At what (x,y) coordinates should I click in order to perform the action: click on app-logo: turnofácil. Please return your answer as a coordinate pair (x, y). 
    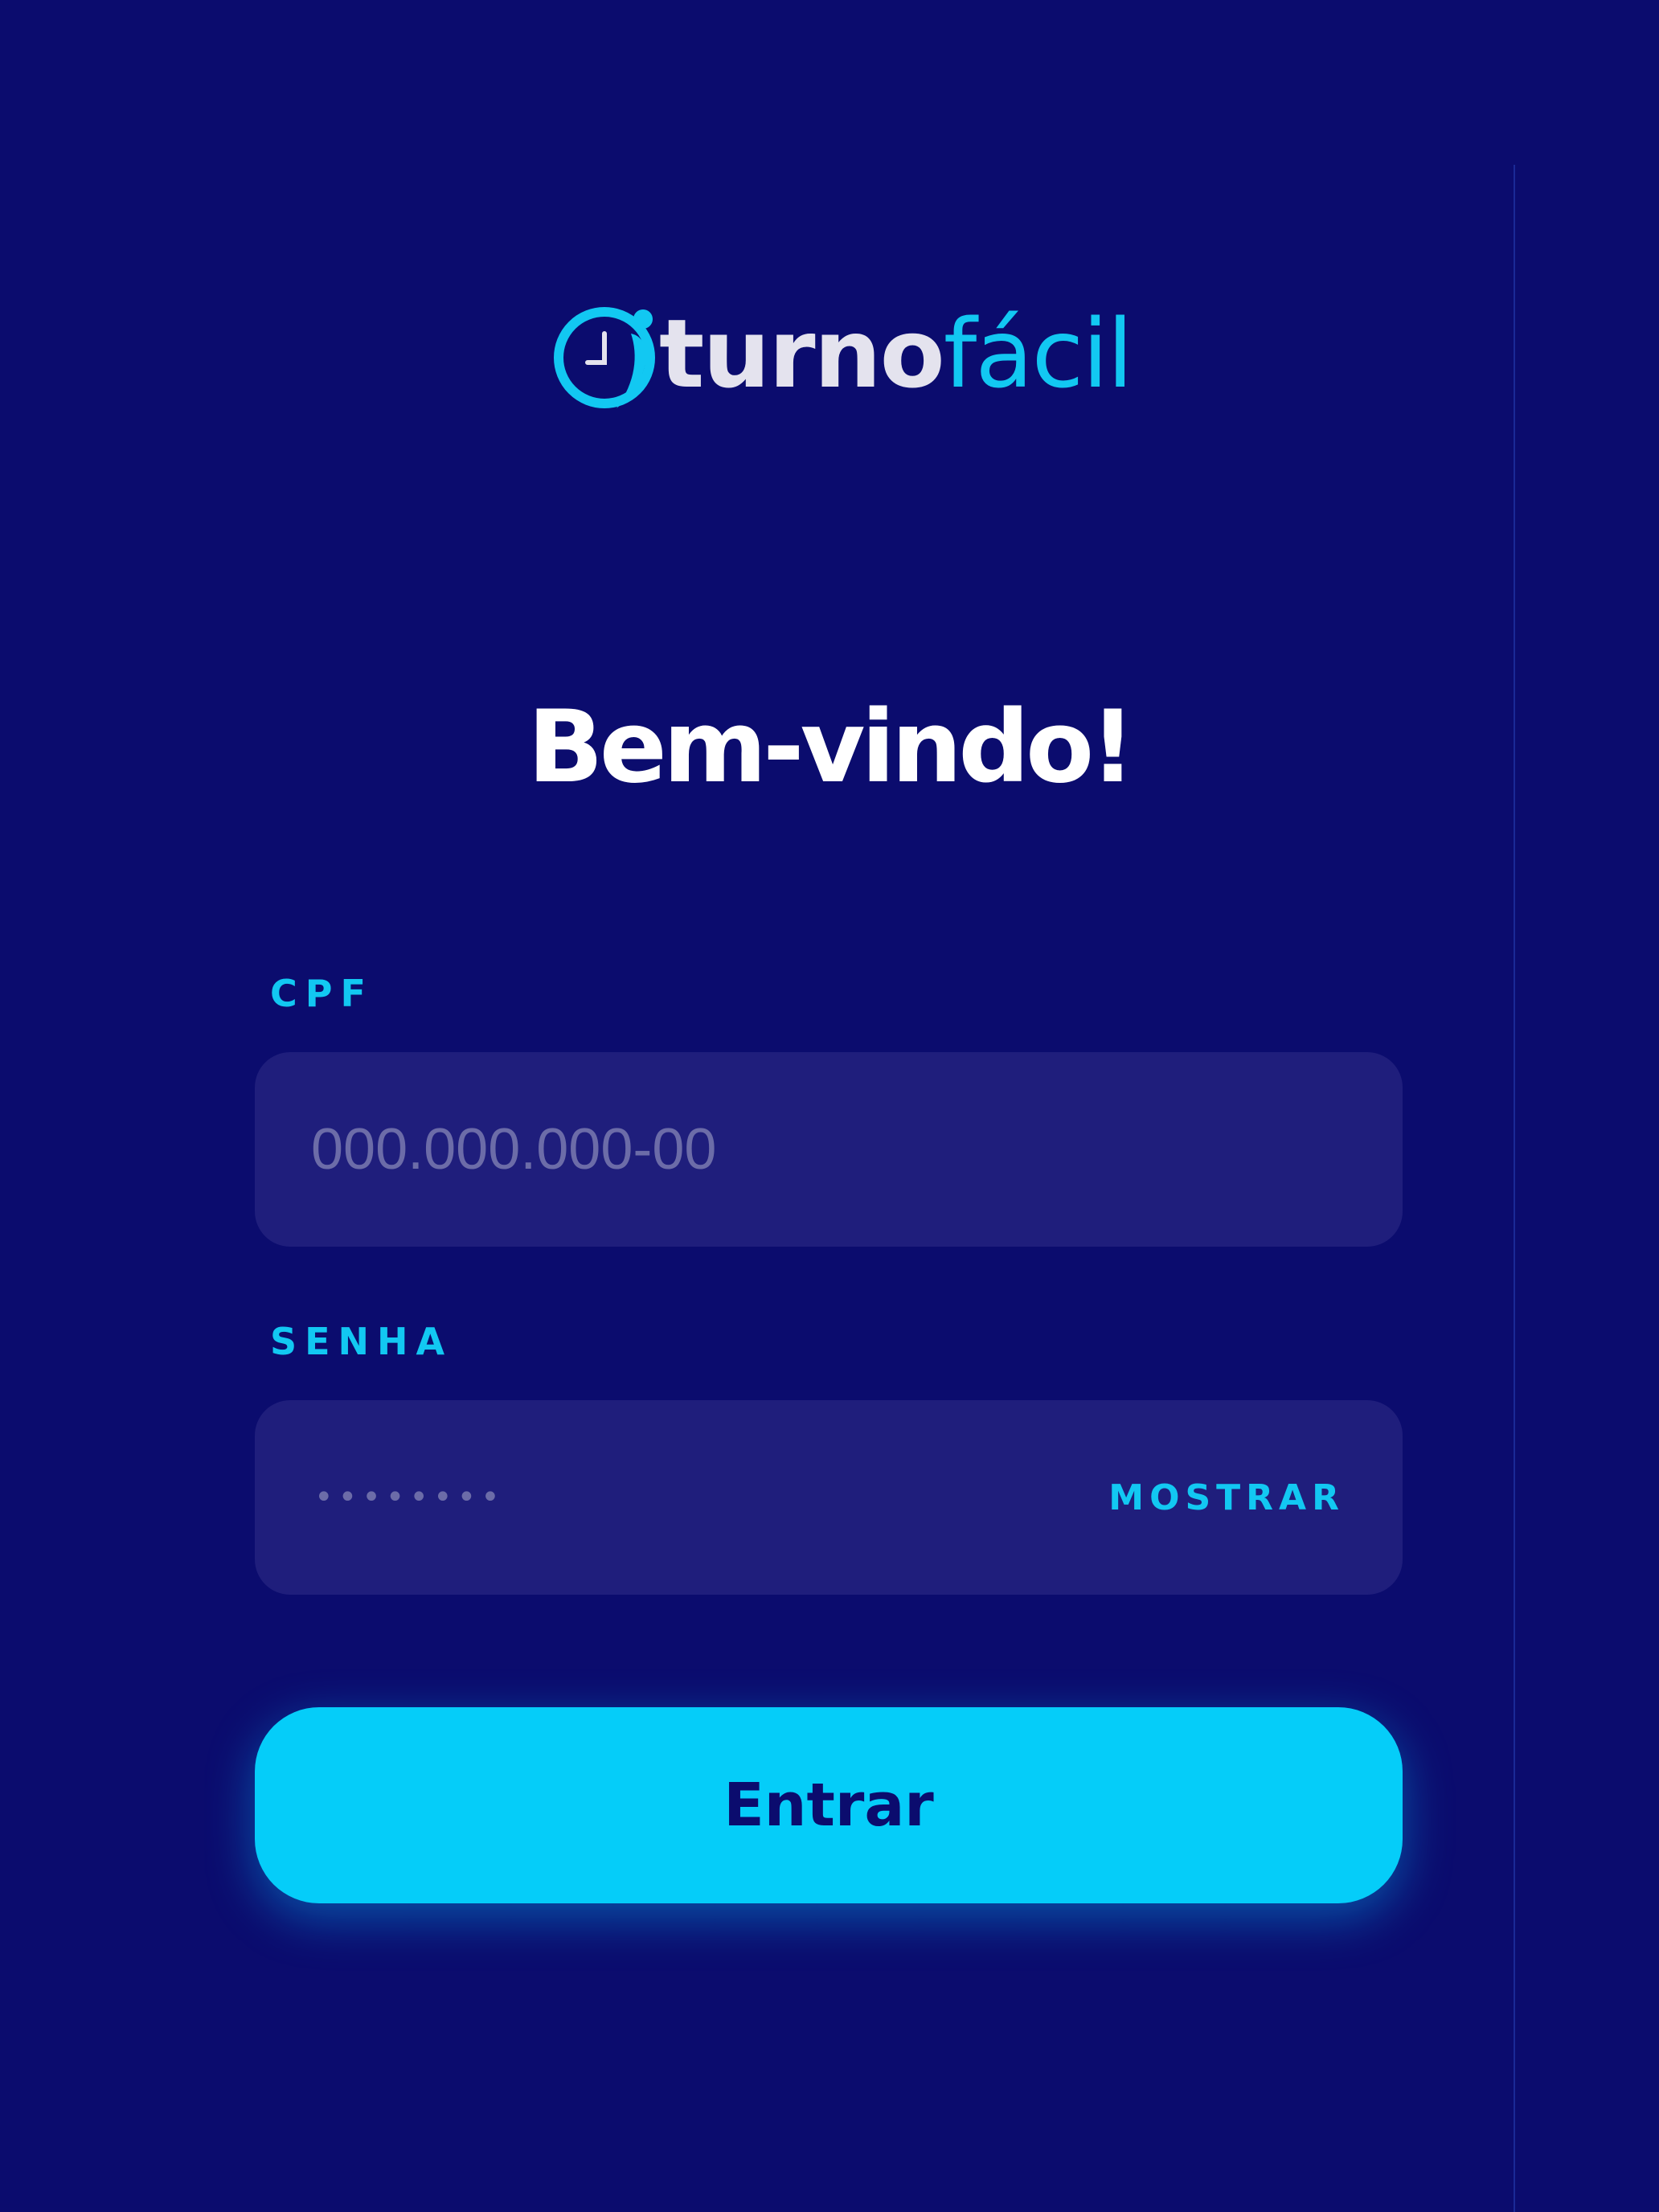
    Looking at the image, I should click on (840, 357).